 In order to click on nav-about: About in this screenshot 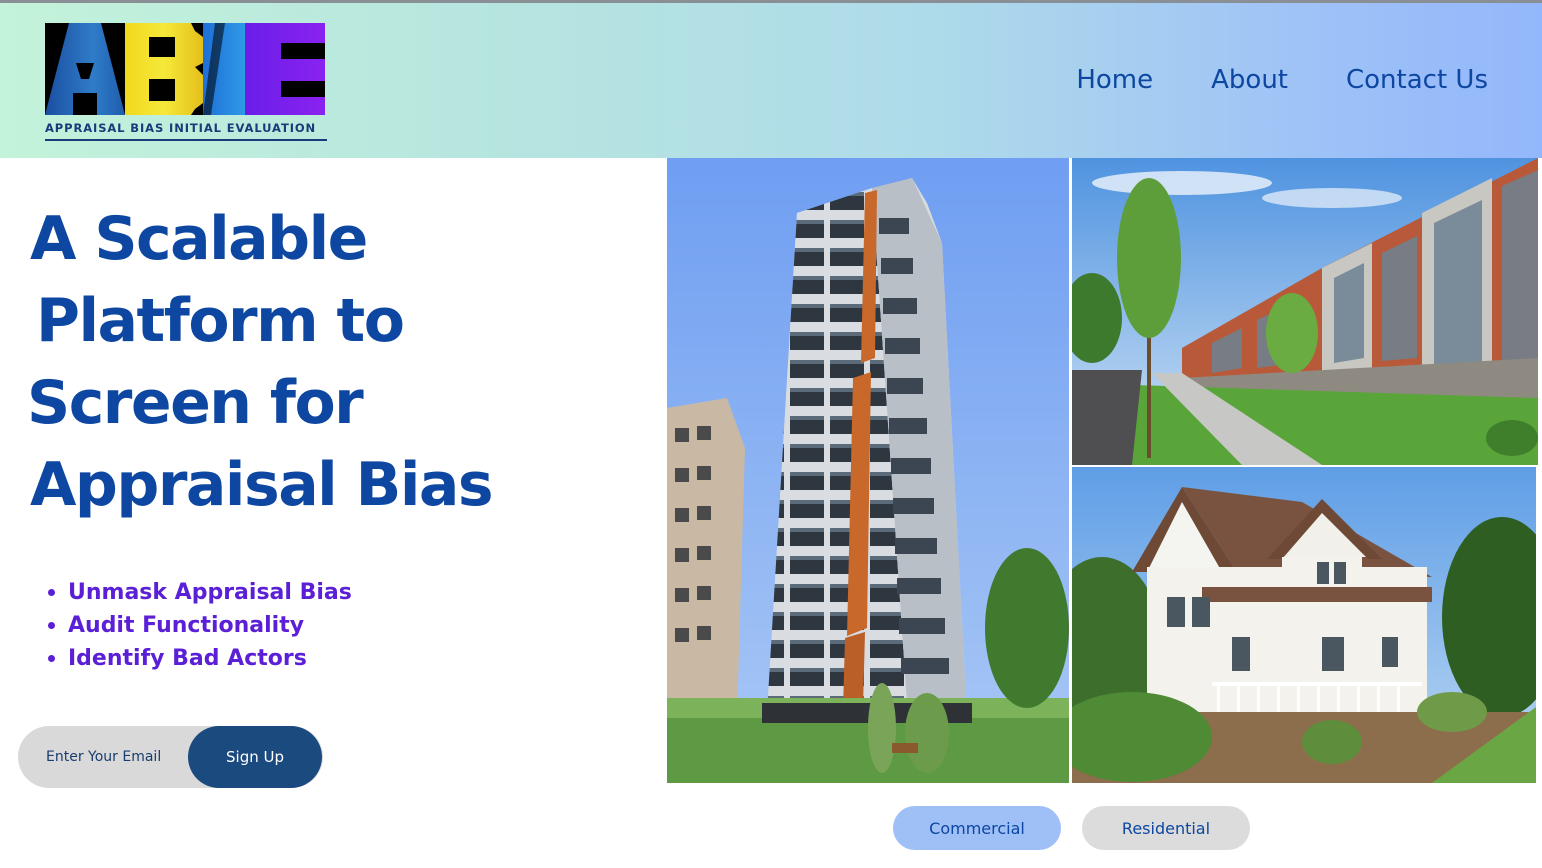, I will do `click(1249, 80)`.